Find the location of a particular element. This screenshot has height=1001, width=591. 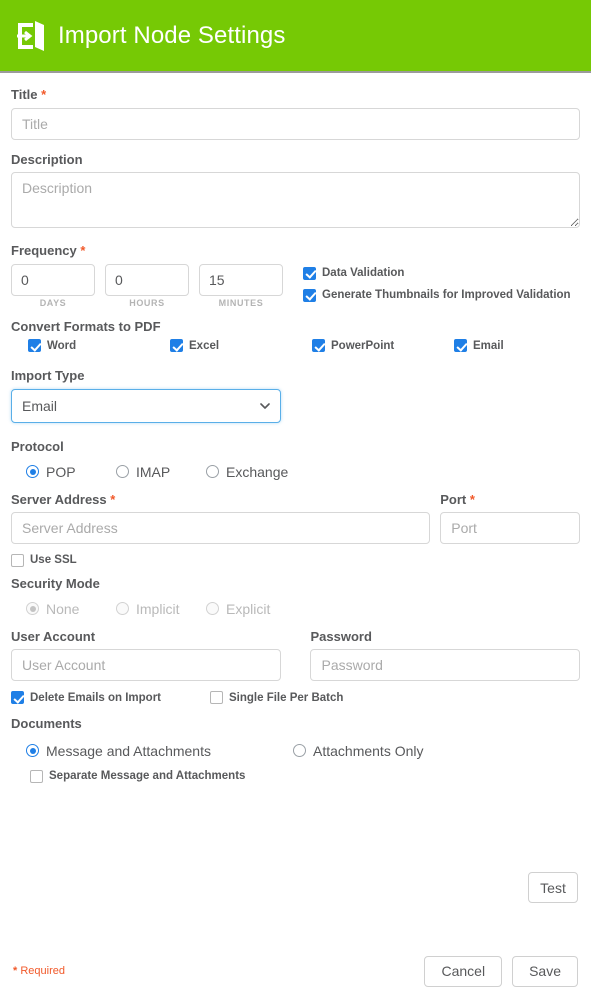

separate-message-attachments-checkbox-icon is located at coordinates (36, 776).